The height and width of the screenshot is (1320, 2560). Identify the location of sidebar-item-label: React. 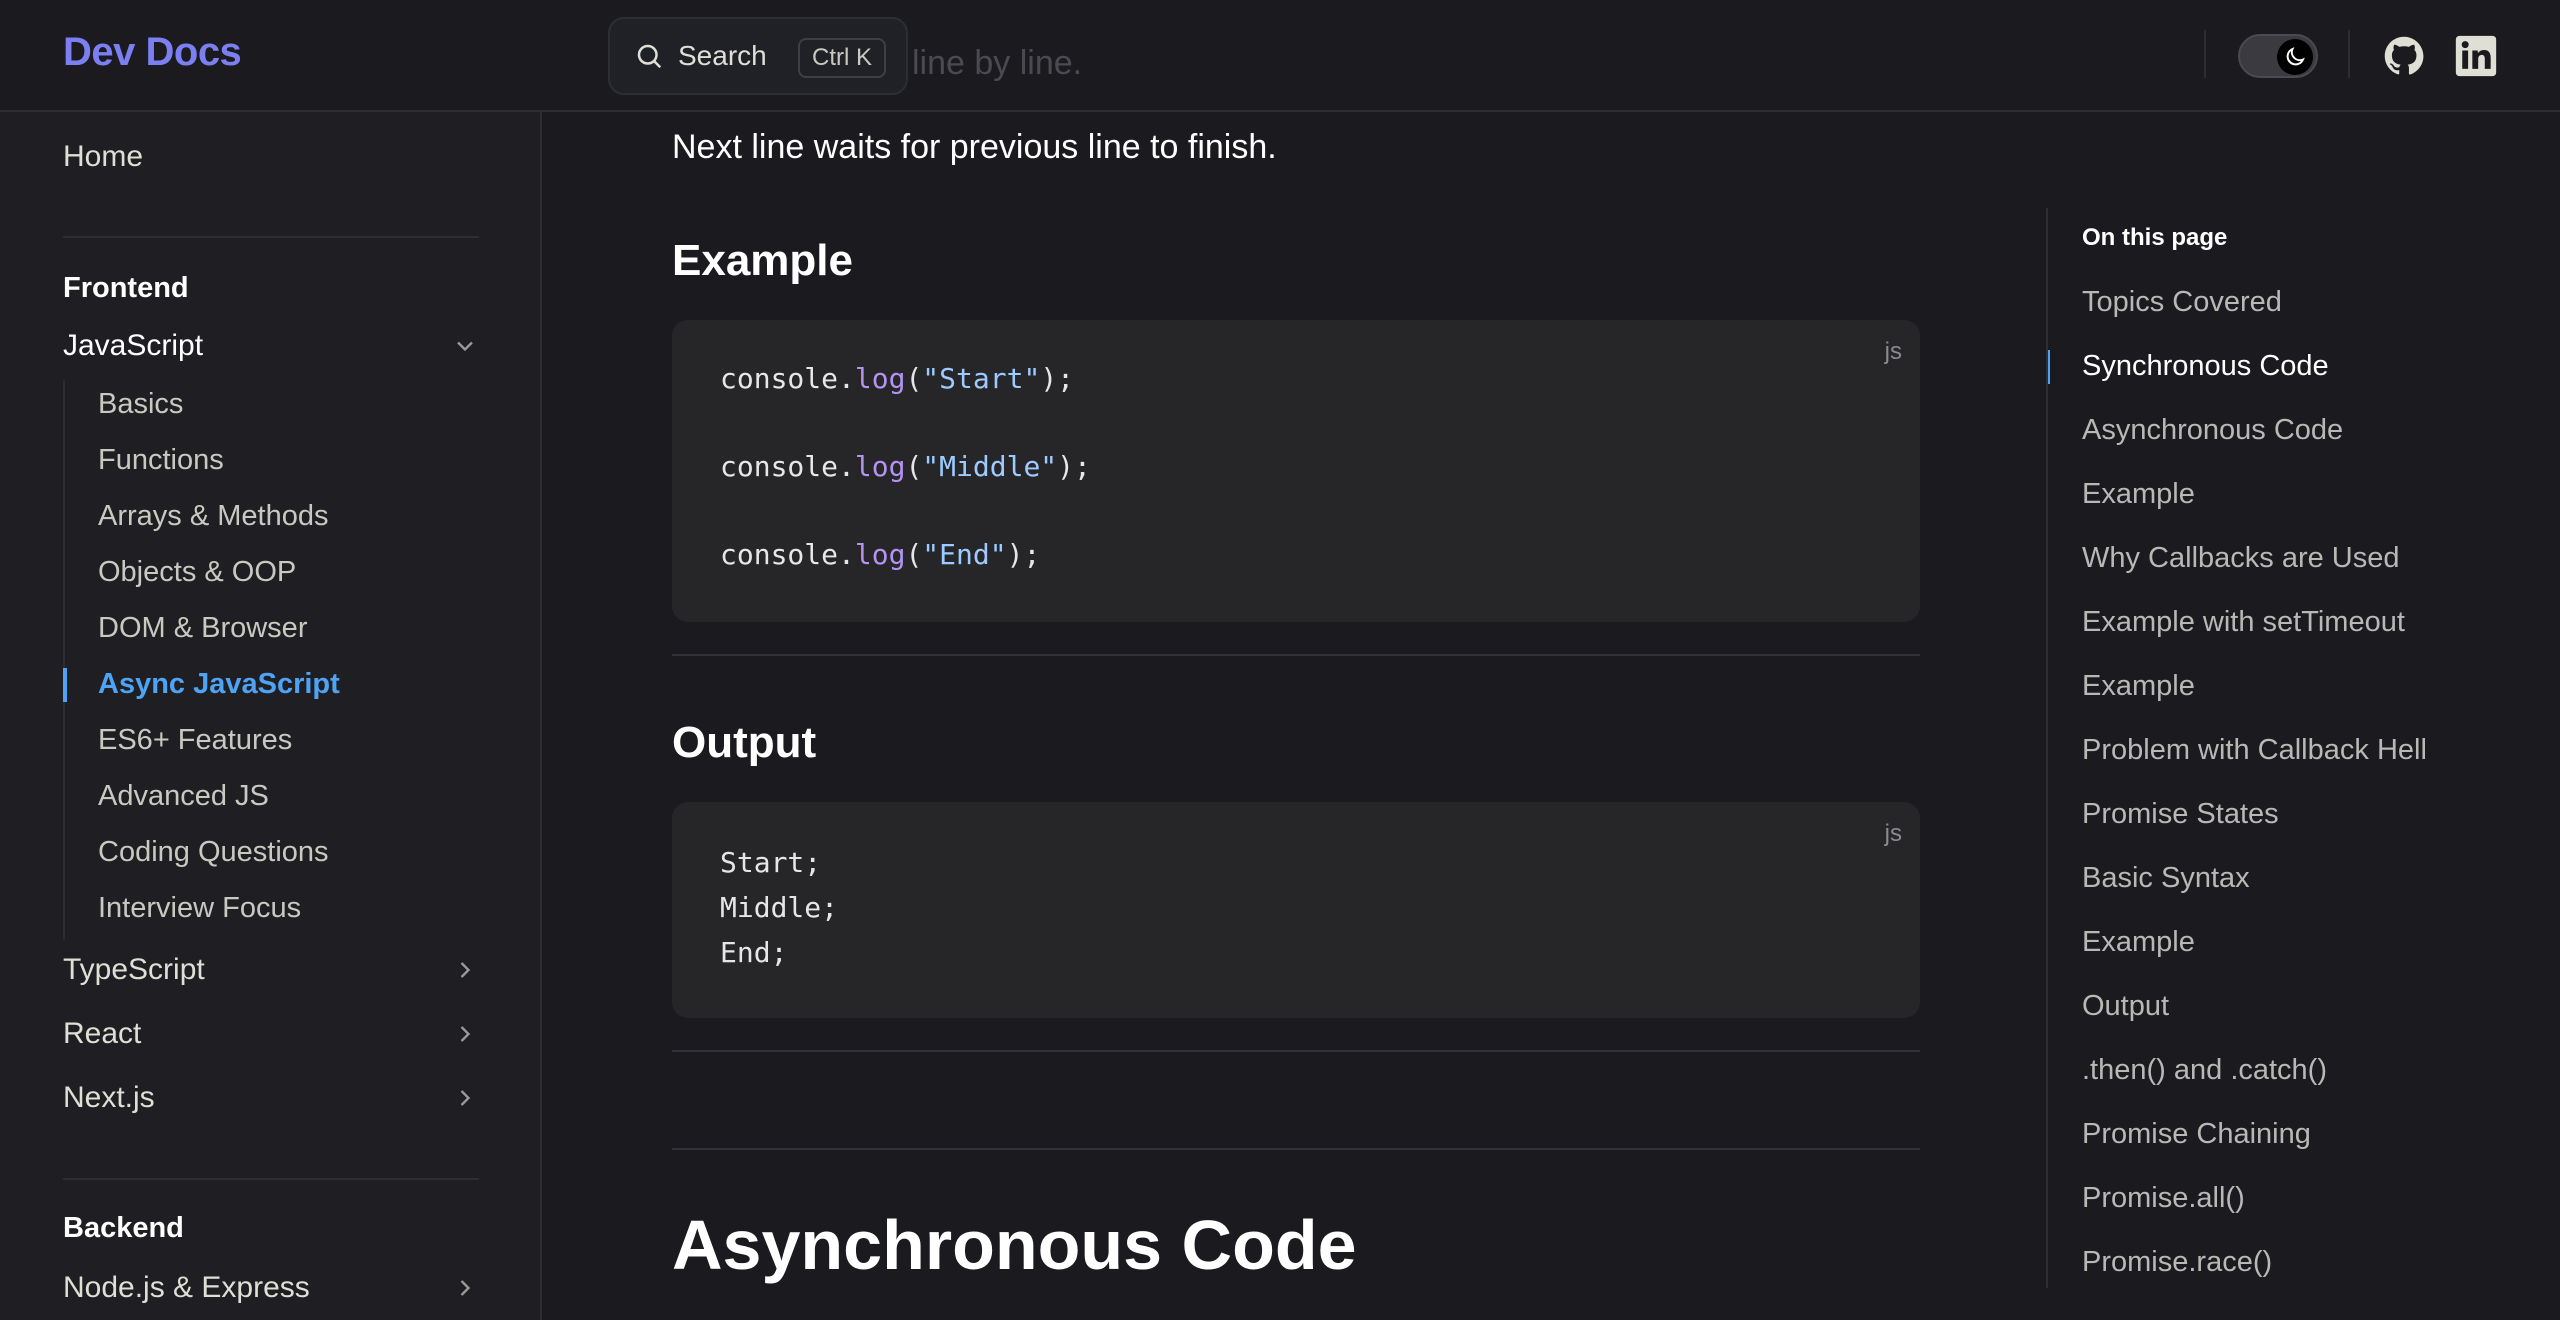
(102, 1033).